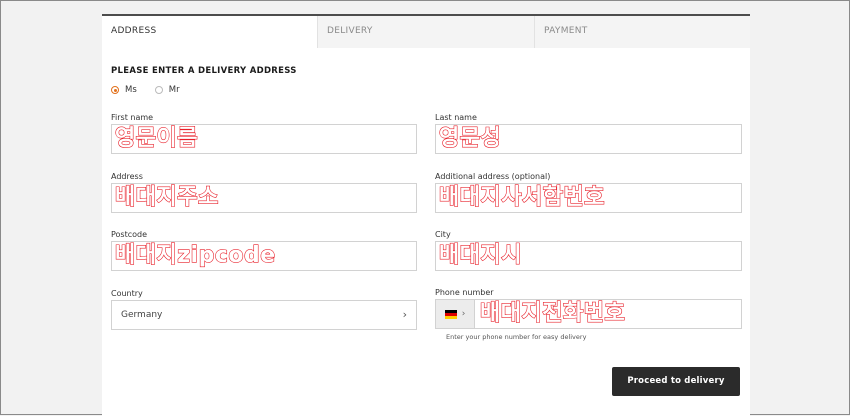 Image resolution: width=850 pixels, height=416 pixels. I want to click on radio-ms-label: Ms, so click(131, 90).